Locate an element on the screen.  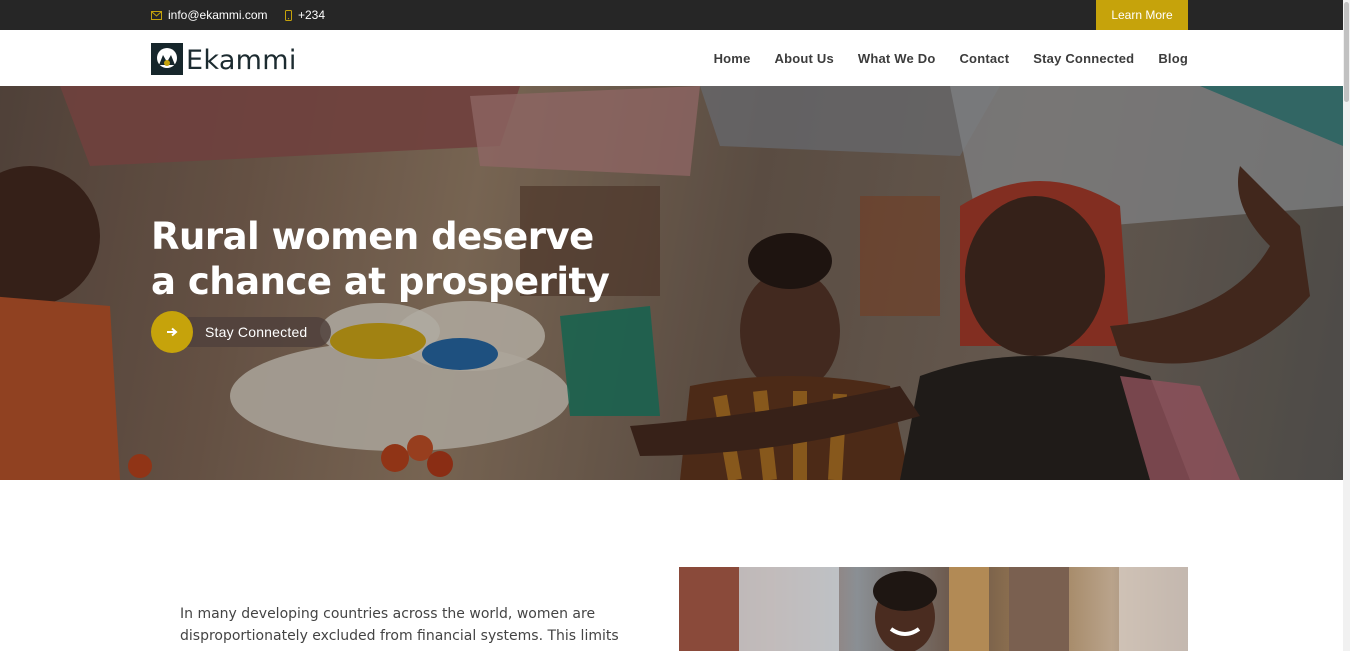
nav-stay-connected: Stay Connected is located at coordinates (1083, 58).